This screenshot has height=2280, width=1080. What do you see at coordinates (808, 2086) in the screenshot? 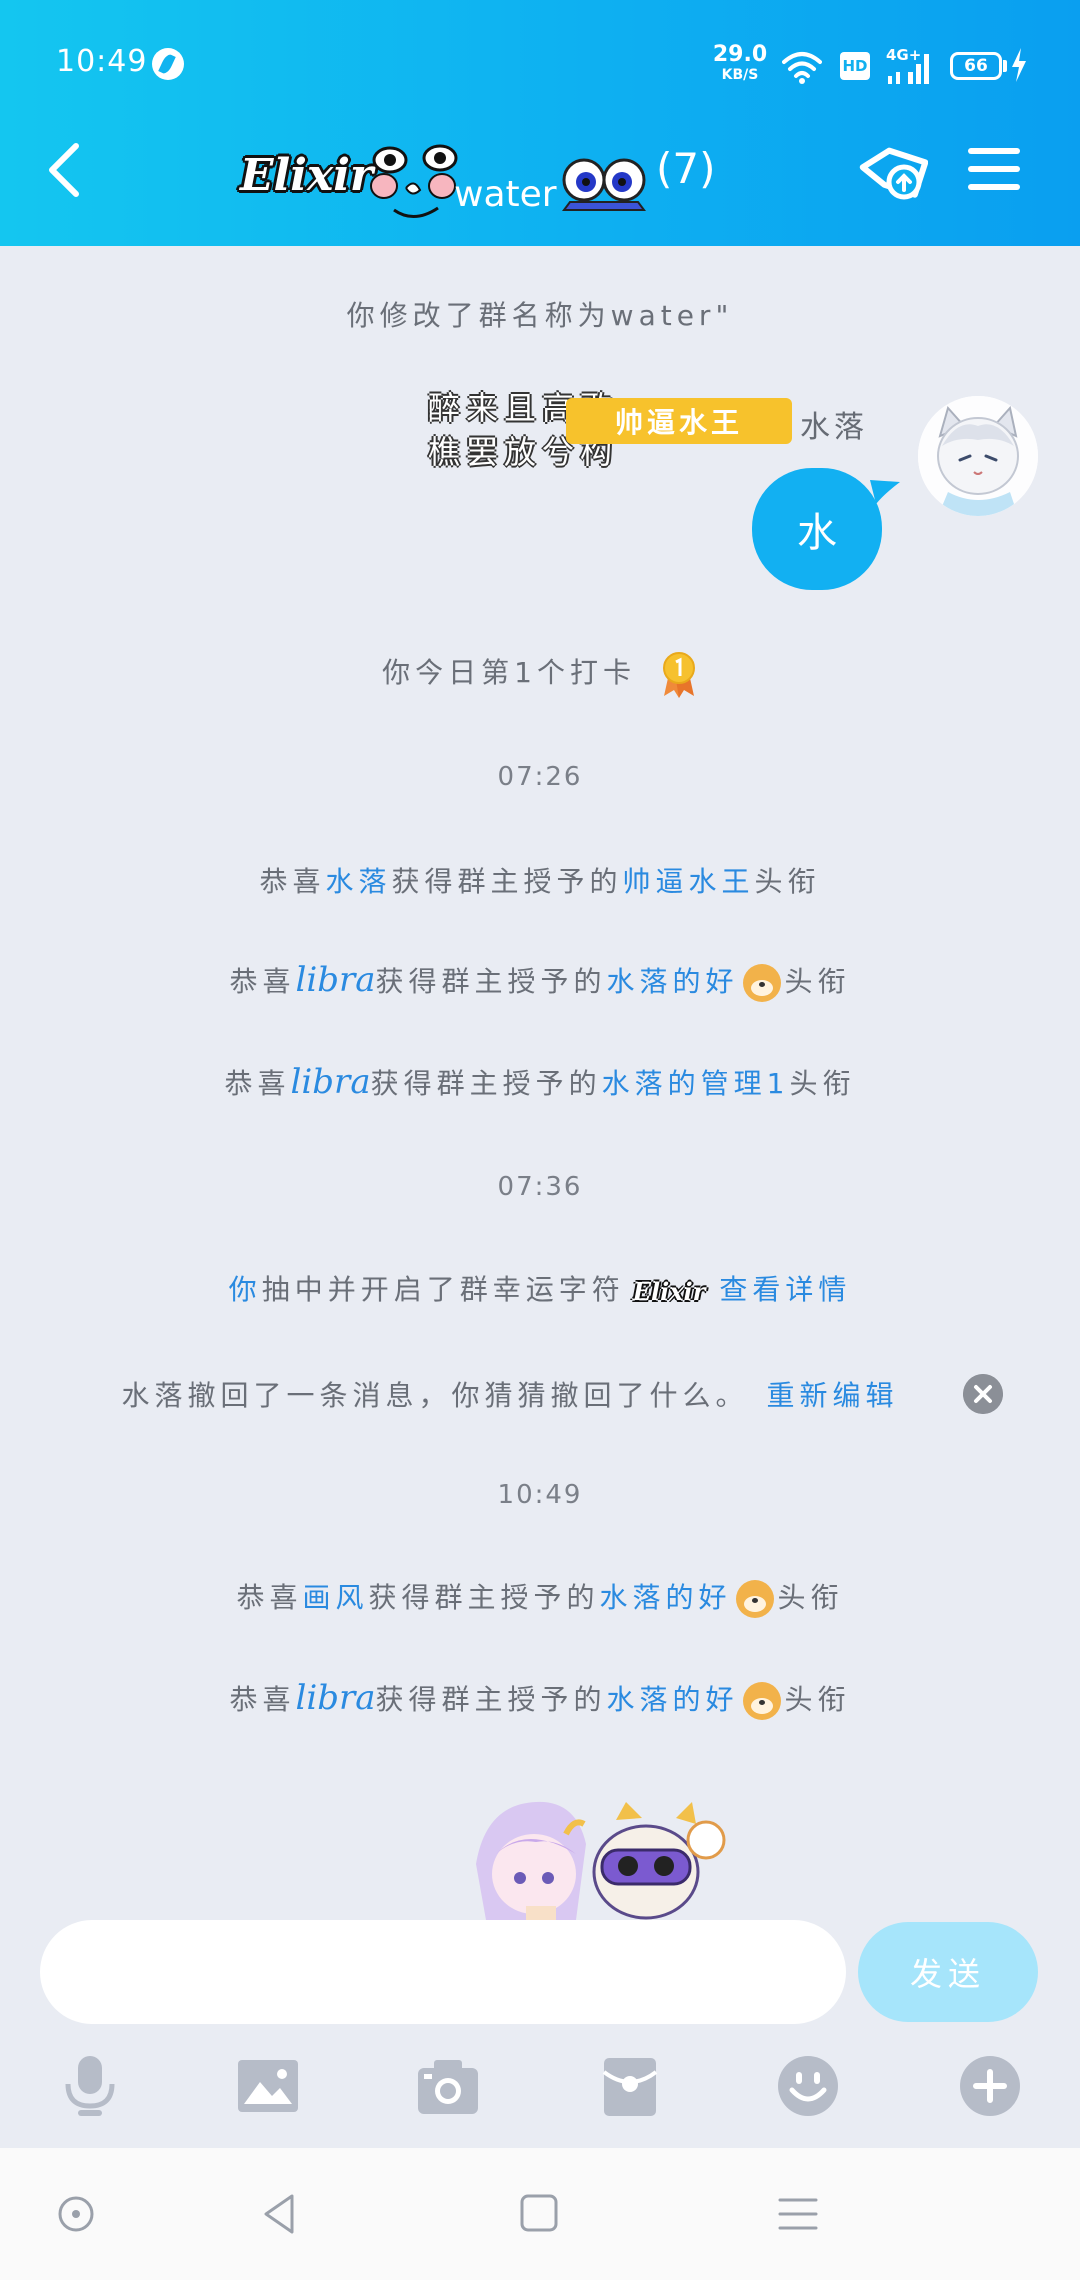
I see `emoji-icon` at bounding box center [808, 2086].